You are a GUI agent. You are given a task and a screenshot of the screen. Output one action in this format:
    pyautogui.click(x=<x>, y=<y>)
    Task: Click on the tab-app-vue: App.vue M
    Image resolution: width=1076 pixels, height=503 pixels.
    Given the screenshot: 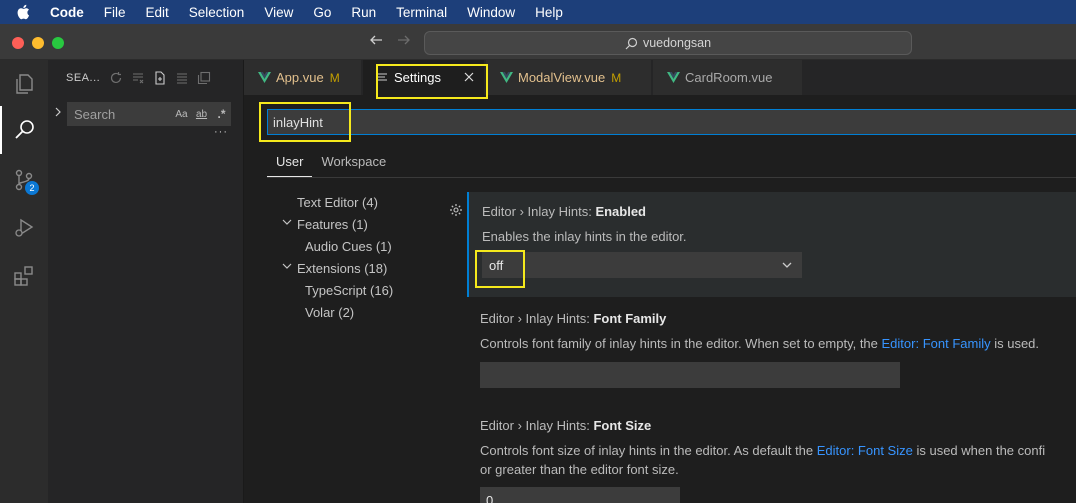 What is the action you would take?
    pyautogui.click(x=303, y=77)
    